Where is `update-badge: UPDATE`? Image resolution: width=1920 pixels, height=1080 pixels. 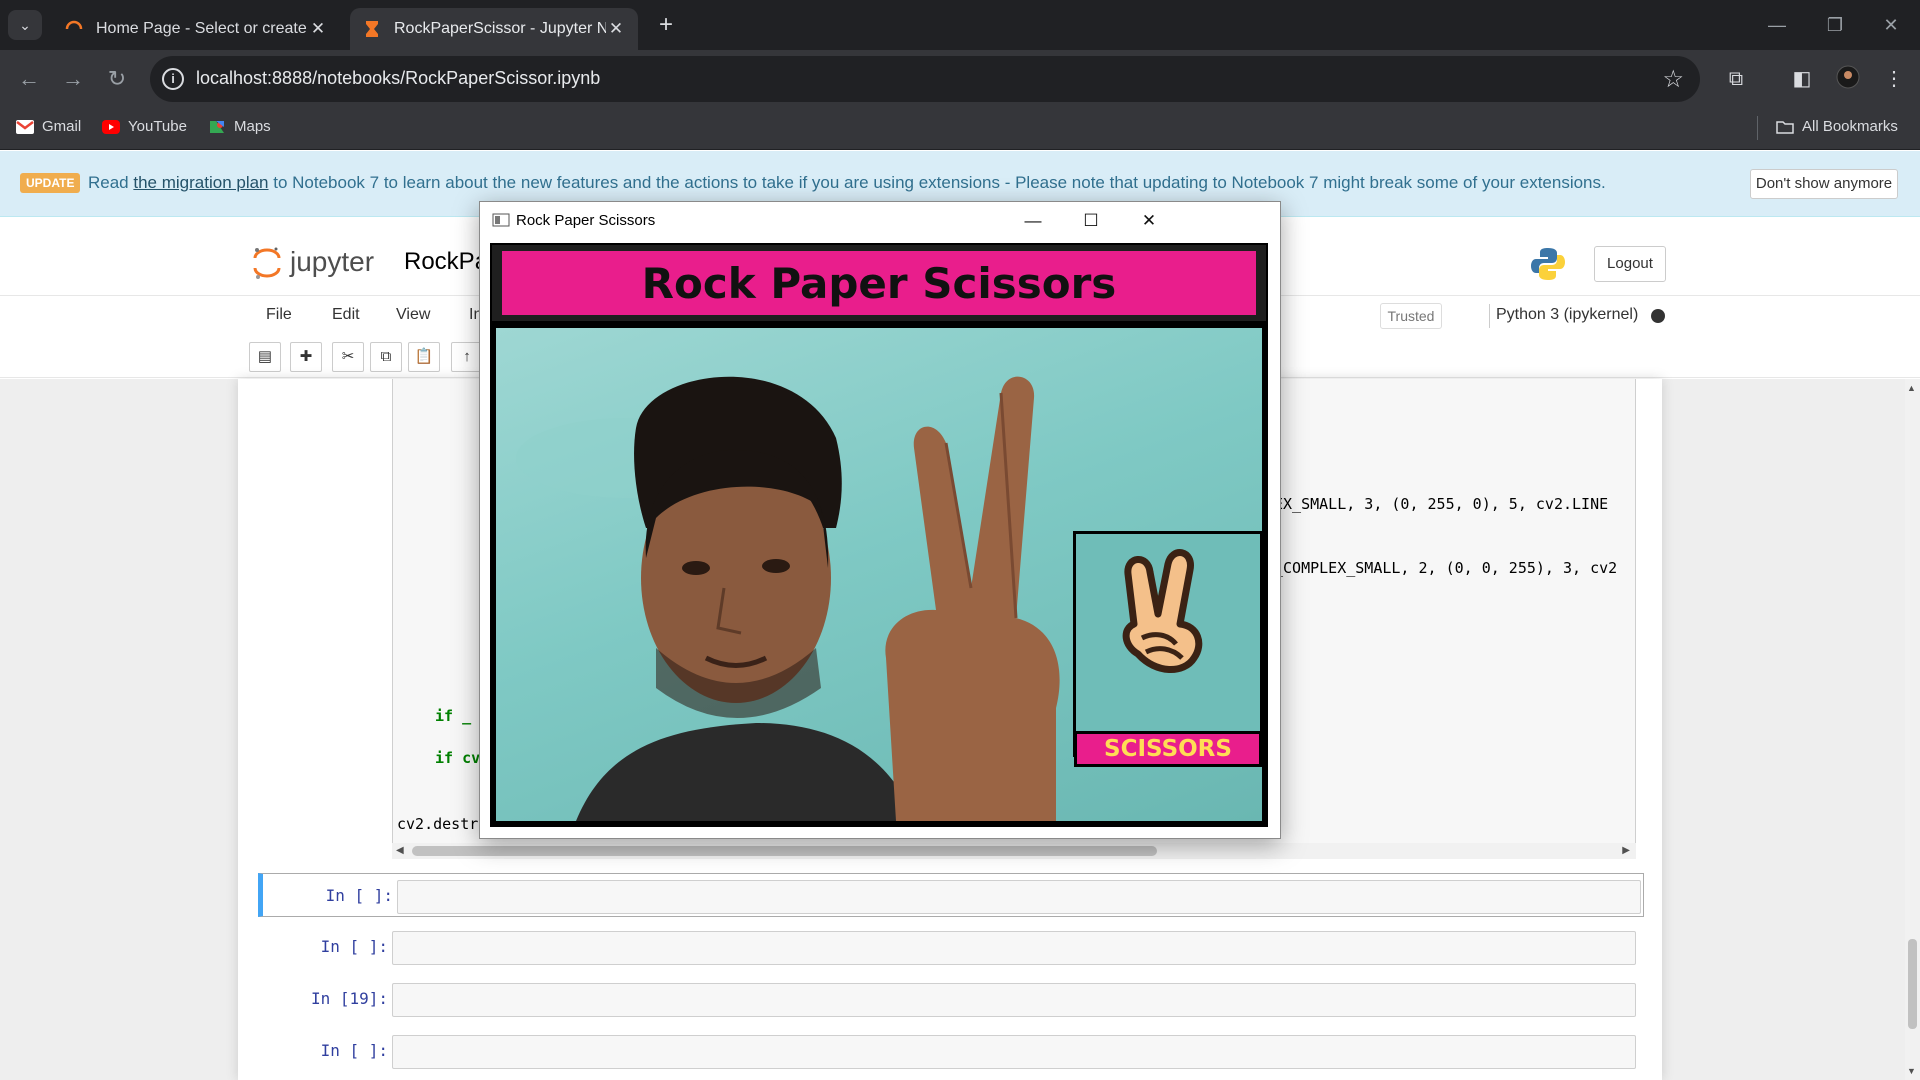
update-badge: UPDATE is located at coordinates (50, 183).